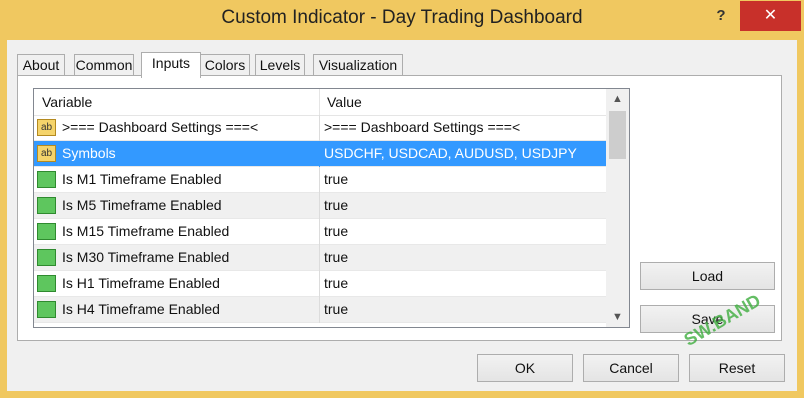 This screenshot has width=804, height=398. I want to click on scroll-thumb, so click(617, 135).